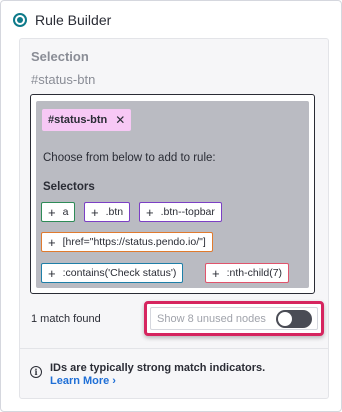 Image resolution: width=342 pixels, height=412 pixels. Describe the element at coordinates (211, 318) in the screenshot. I see `unused-nodes-label: Show 8 unused nodes` at that location.